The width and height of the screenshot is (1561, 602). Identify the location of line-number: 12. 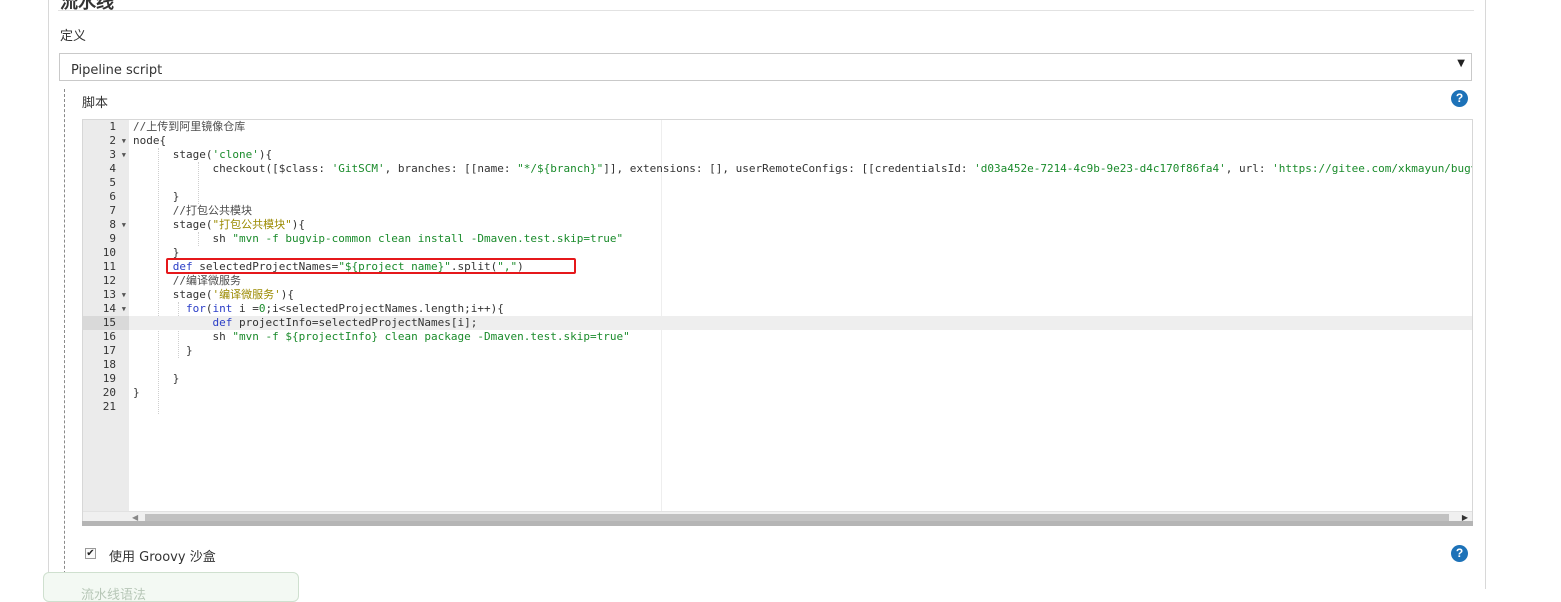
(109, 280).